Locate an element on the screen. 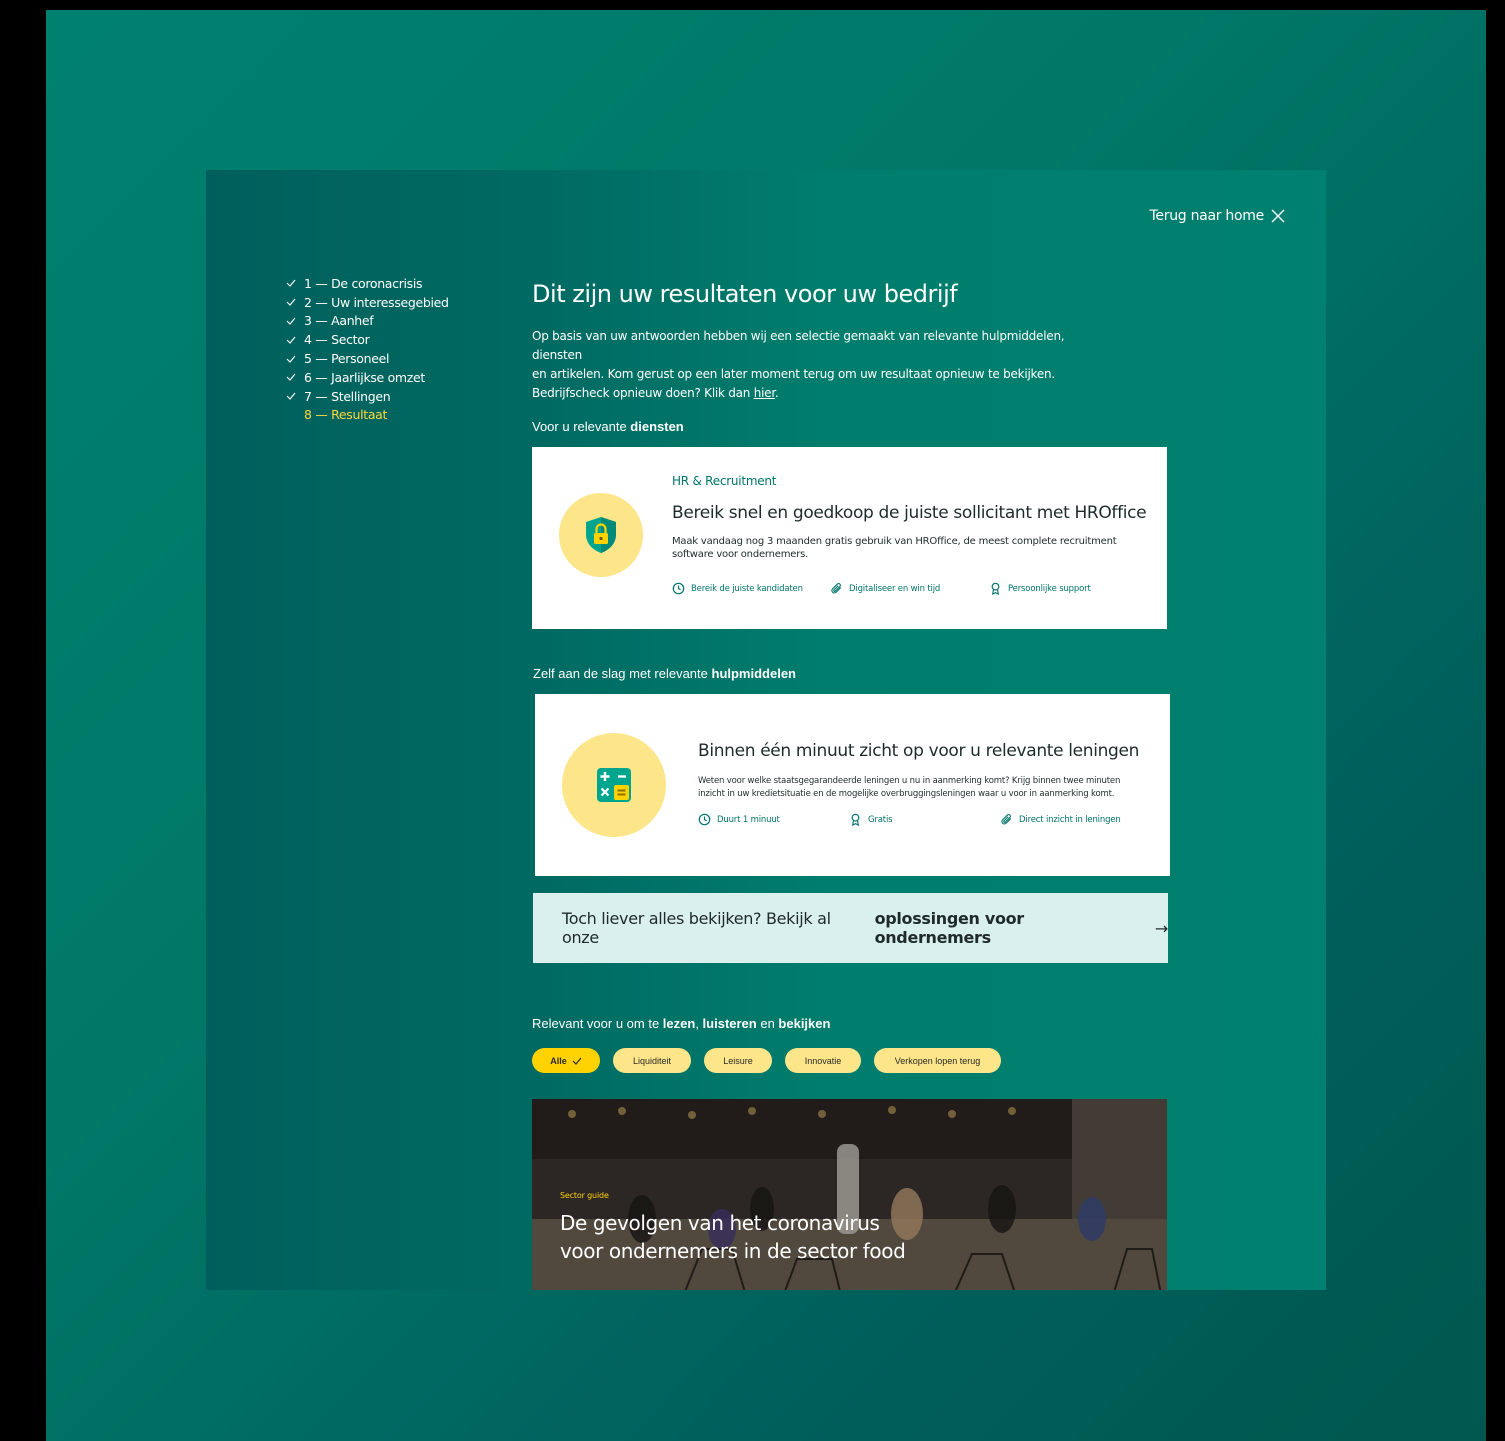 The width and height of the screenshot is (1505, 1441). step-item: 4 — Sector is located at coordinates (367, 339).